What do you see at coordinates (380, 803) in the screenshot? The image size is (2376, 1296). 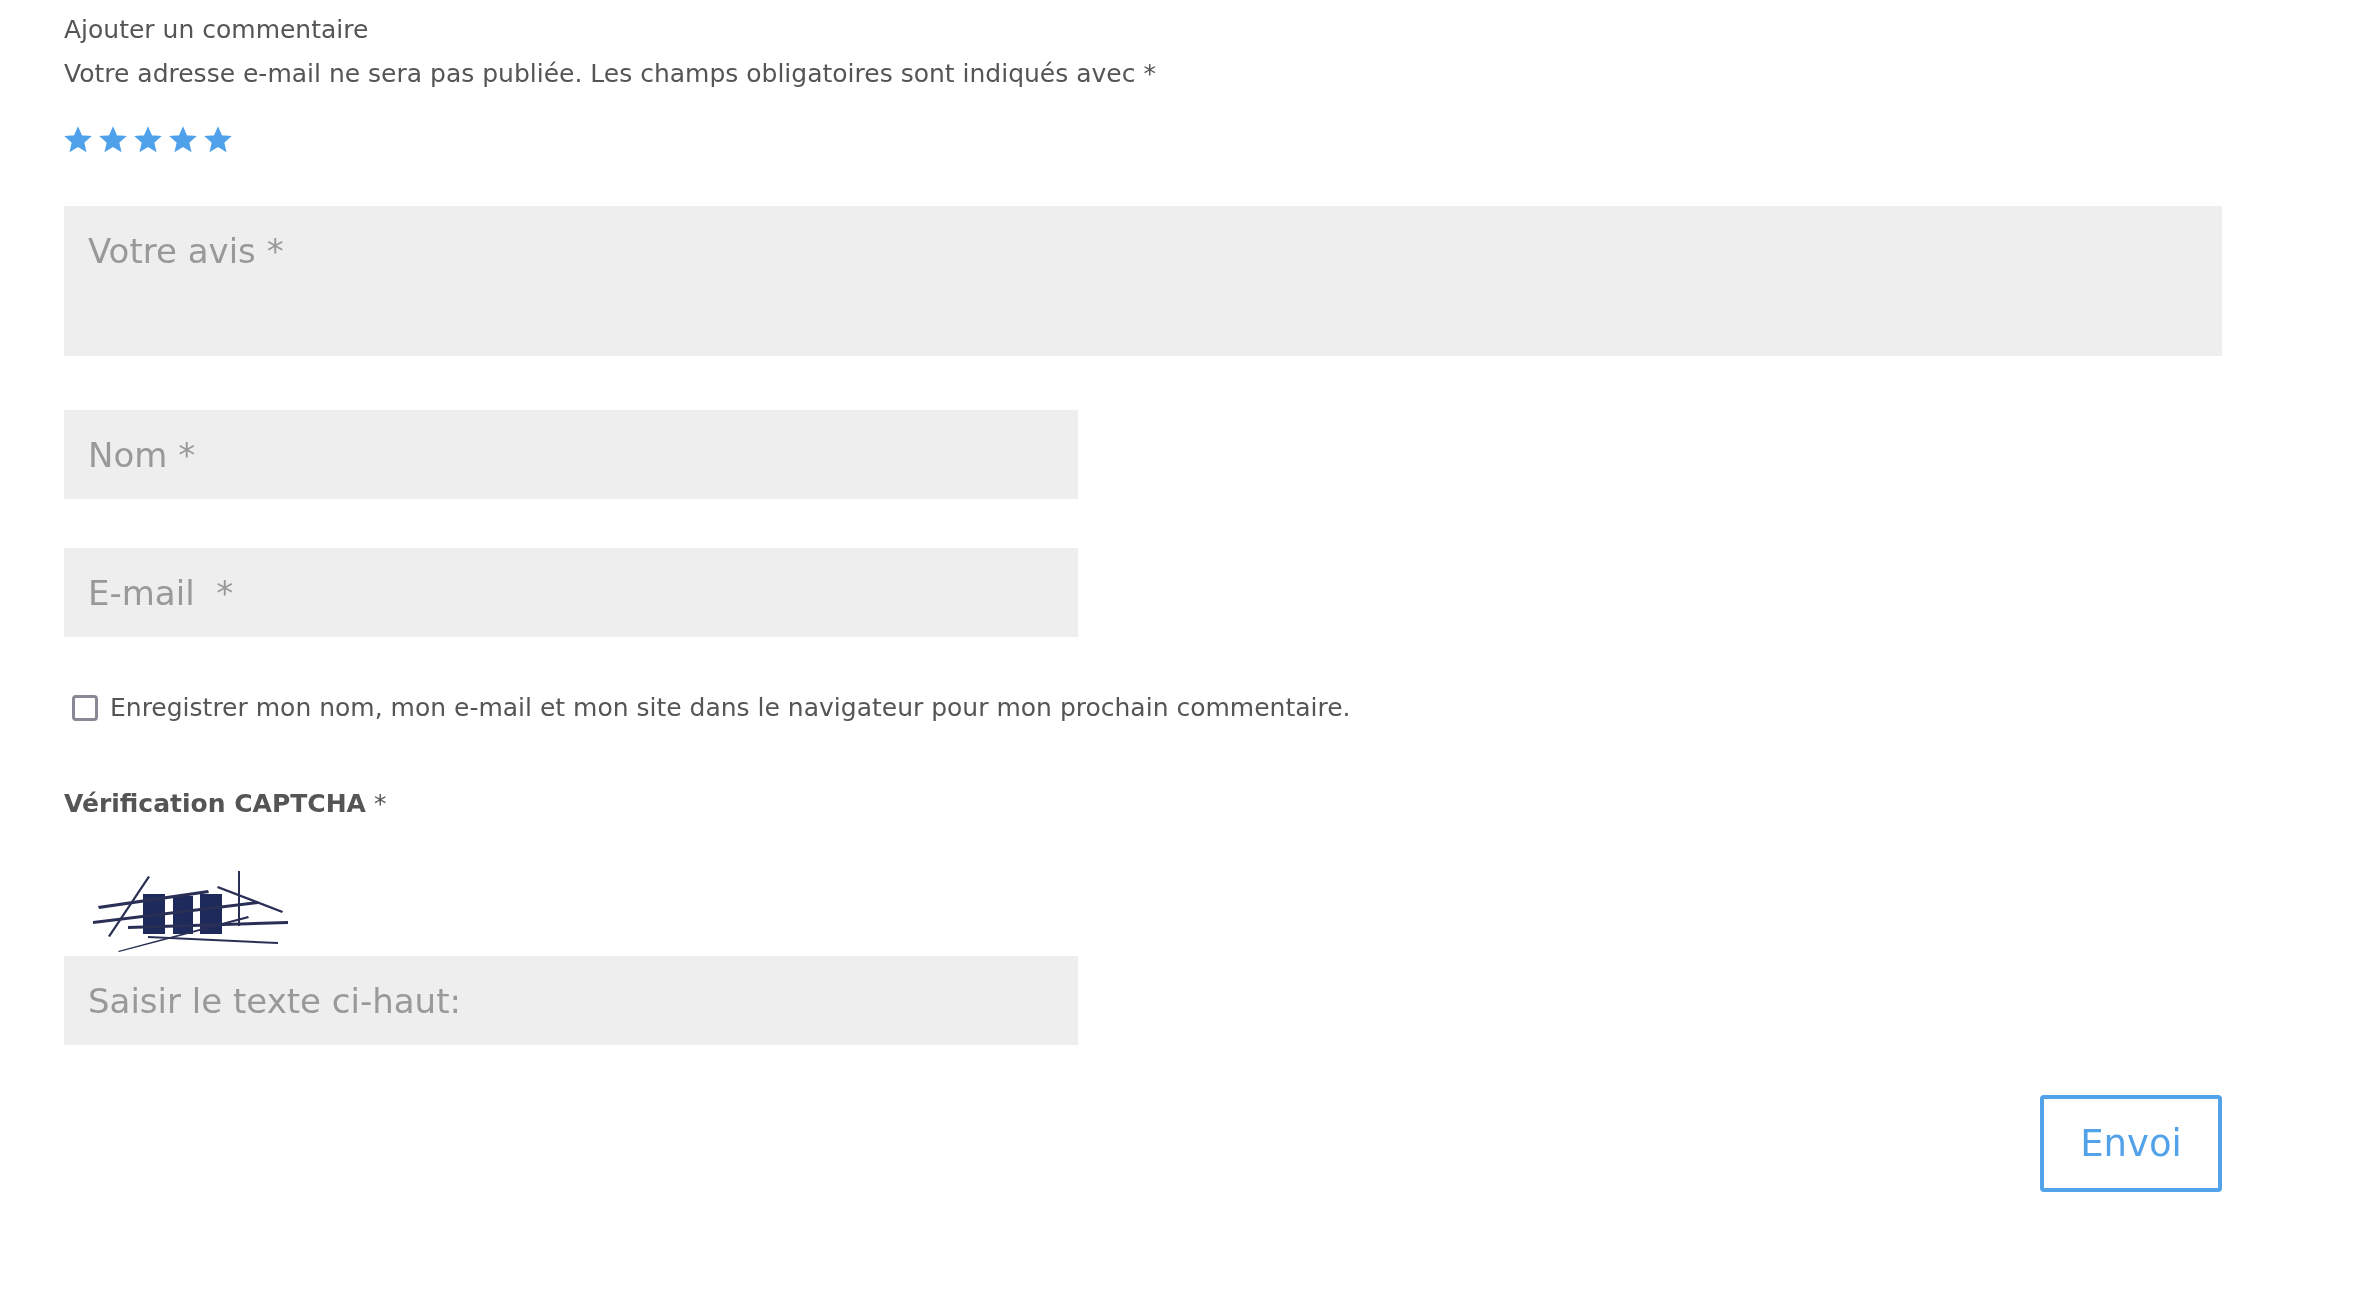 I see `required-mark: *` at bounding box center [380, 803].